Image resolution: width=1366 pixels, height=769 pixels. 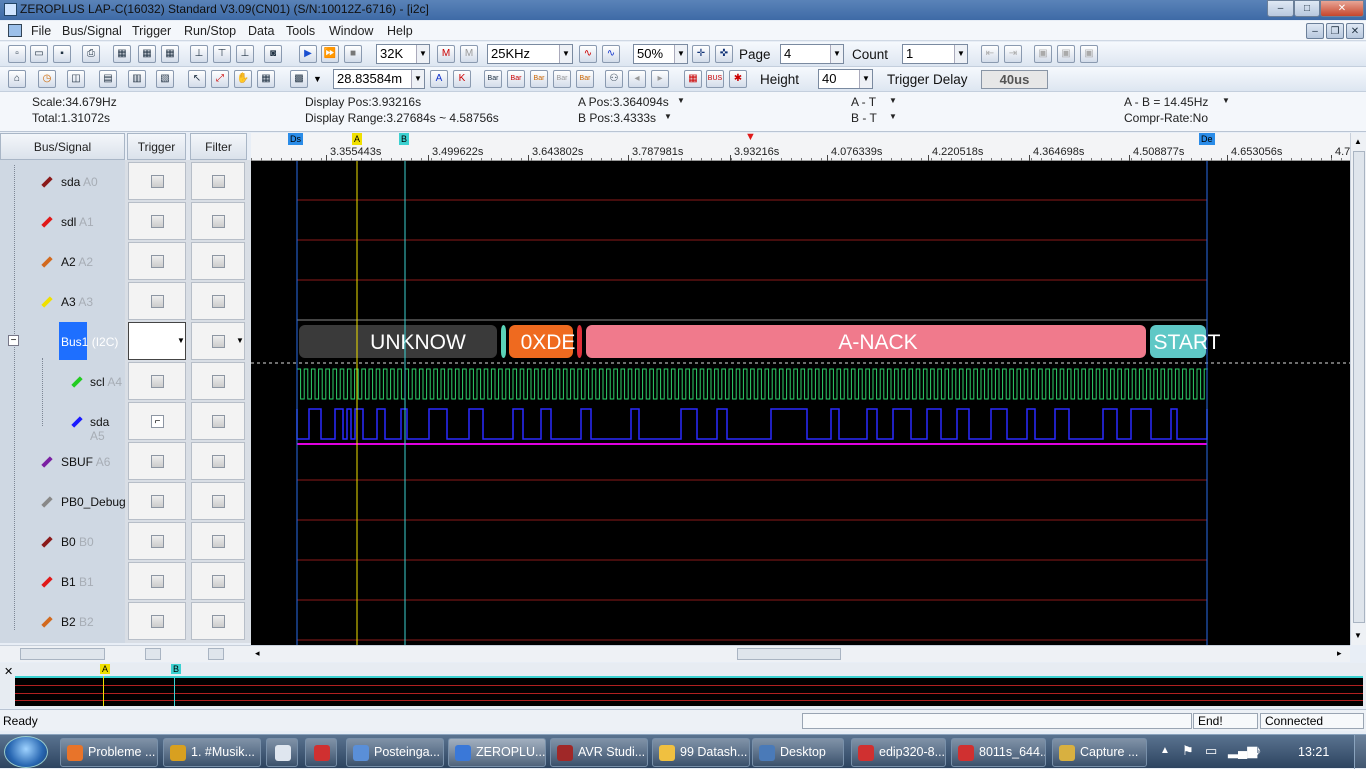 I want to click on clock-wave-blue-icon: ∿, so click(x=611, y=54).